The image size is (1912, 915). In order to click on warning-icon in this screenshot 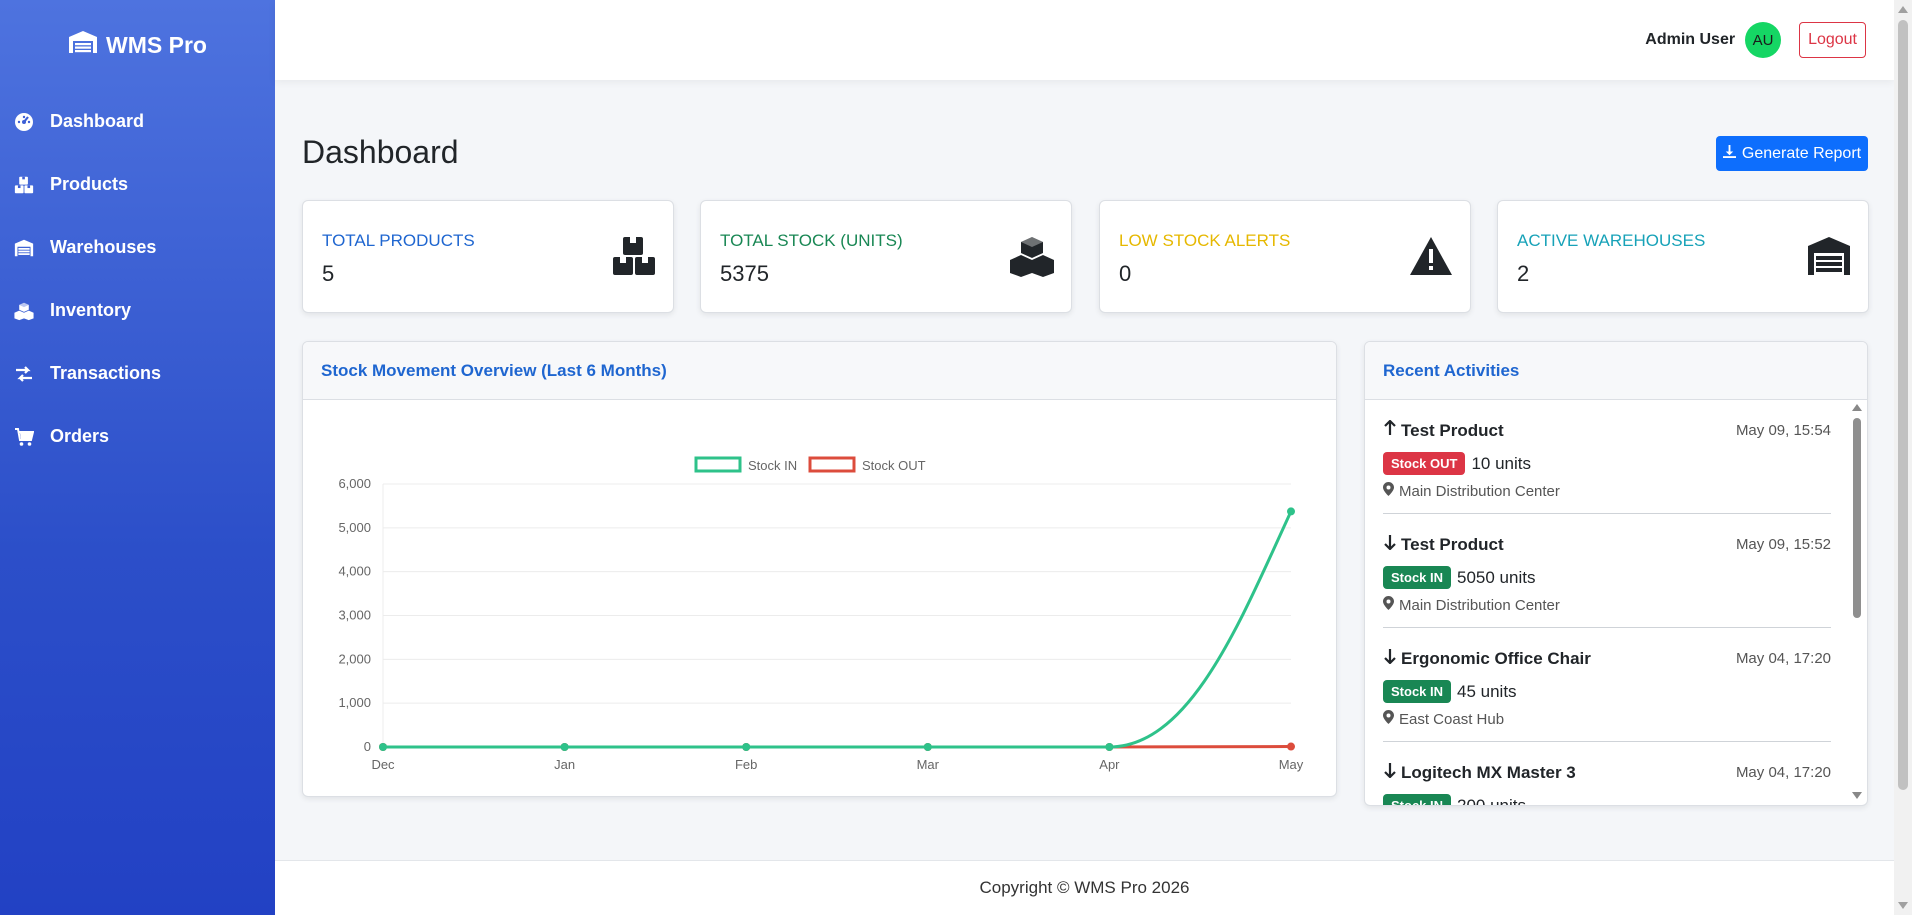, I will do `click(1431, 256)`.